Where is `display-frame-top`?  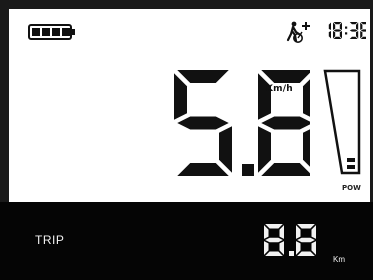 display-frame-top is located at coordinates (186, 4).